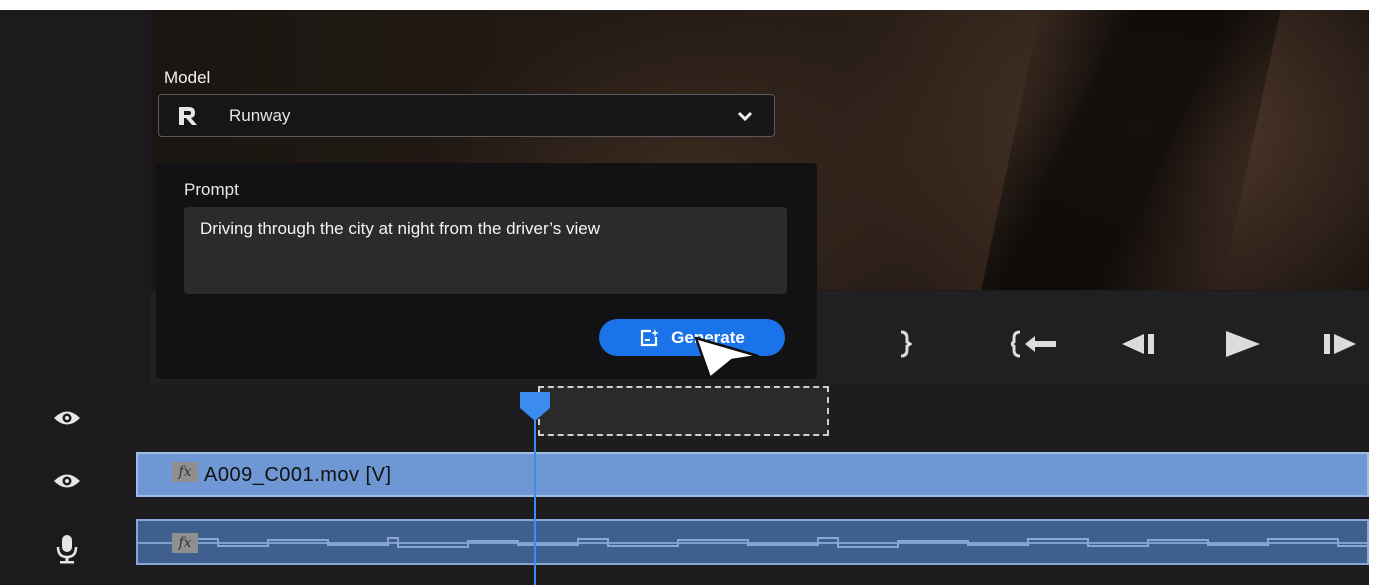  What do you see at coordinates (745, 116) in the screenshot?
I see `chevron-down-icon` at bounding box center [745, 116].